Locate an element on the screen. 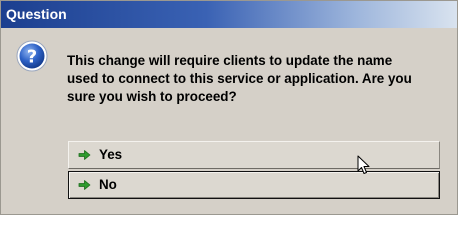 The image size is (458, 240). dialog-title: Question is located at coordinates (36, 14).